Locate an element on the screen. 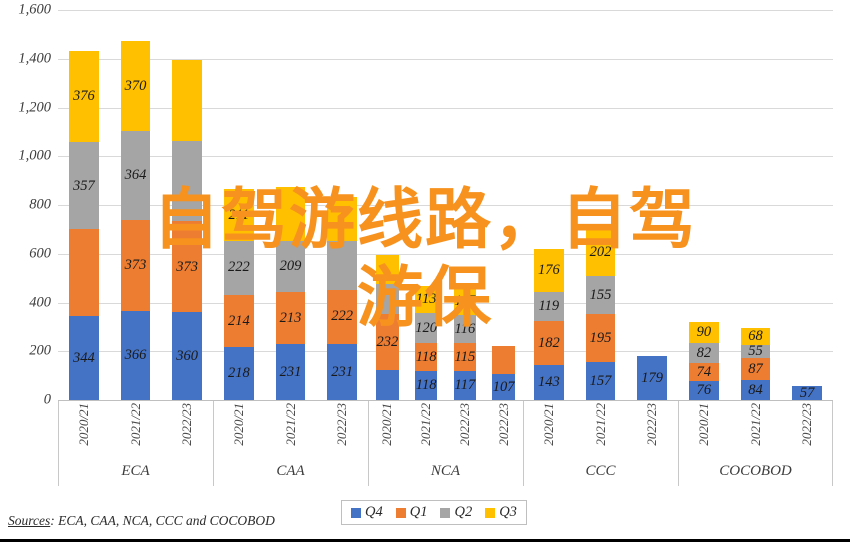 This screenshot has width=850, height=542. bar-value-label: 143 is located at coordinates (548, 382).